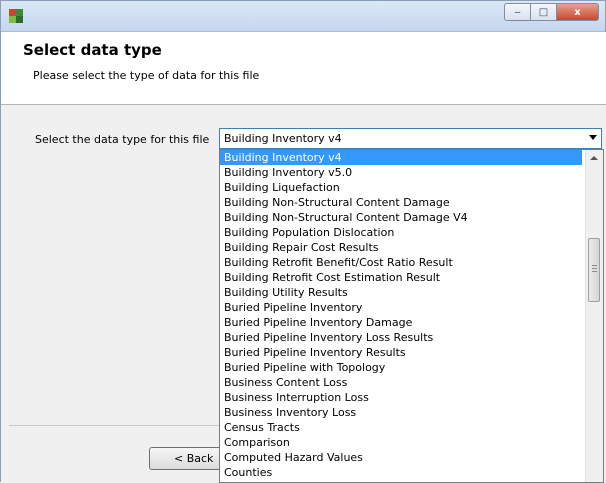  I want to click on minimize-button: ‒, so click(517, 12).